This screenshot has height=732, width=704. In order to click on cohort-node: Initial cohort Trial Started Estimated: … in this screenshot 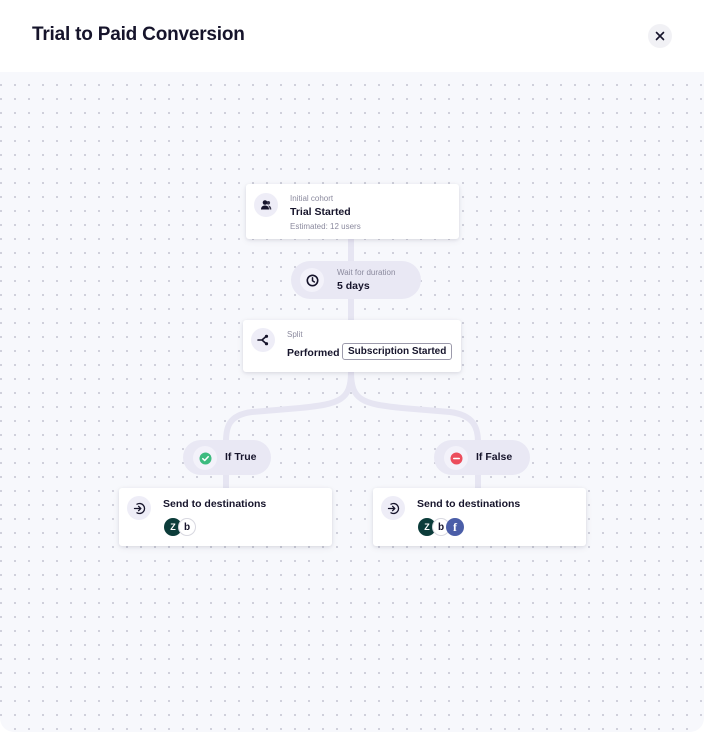, I will do `click(352, 211)`.